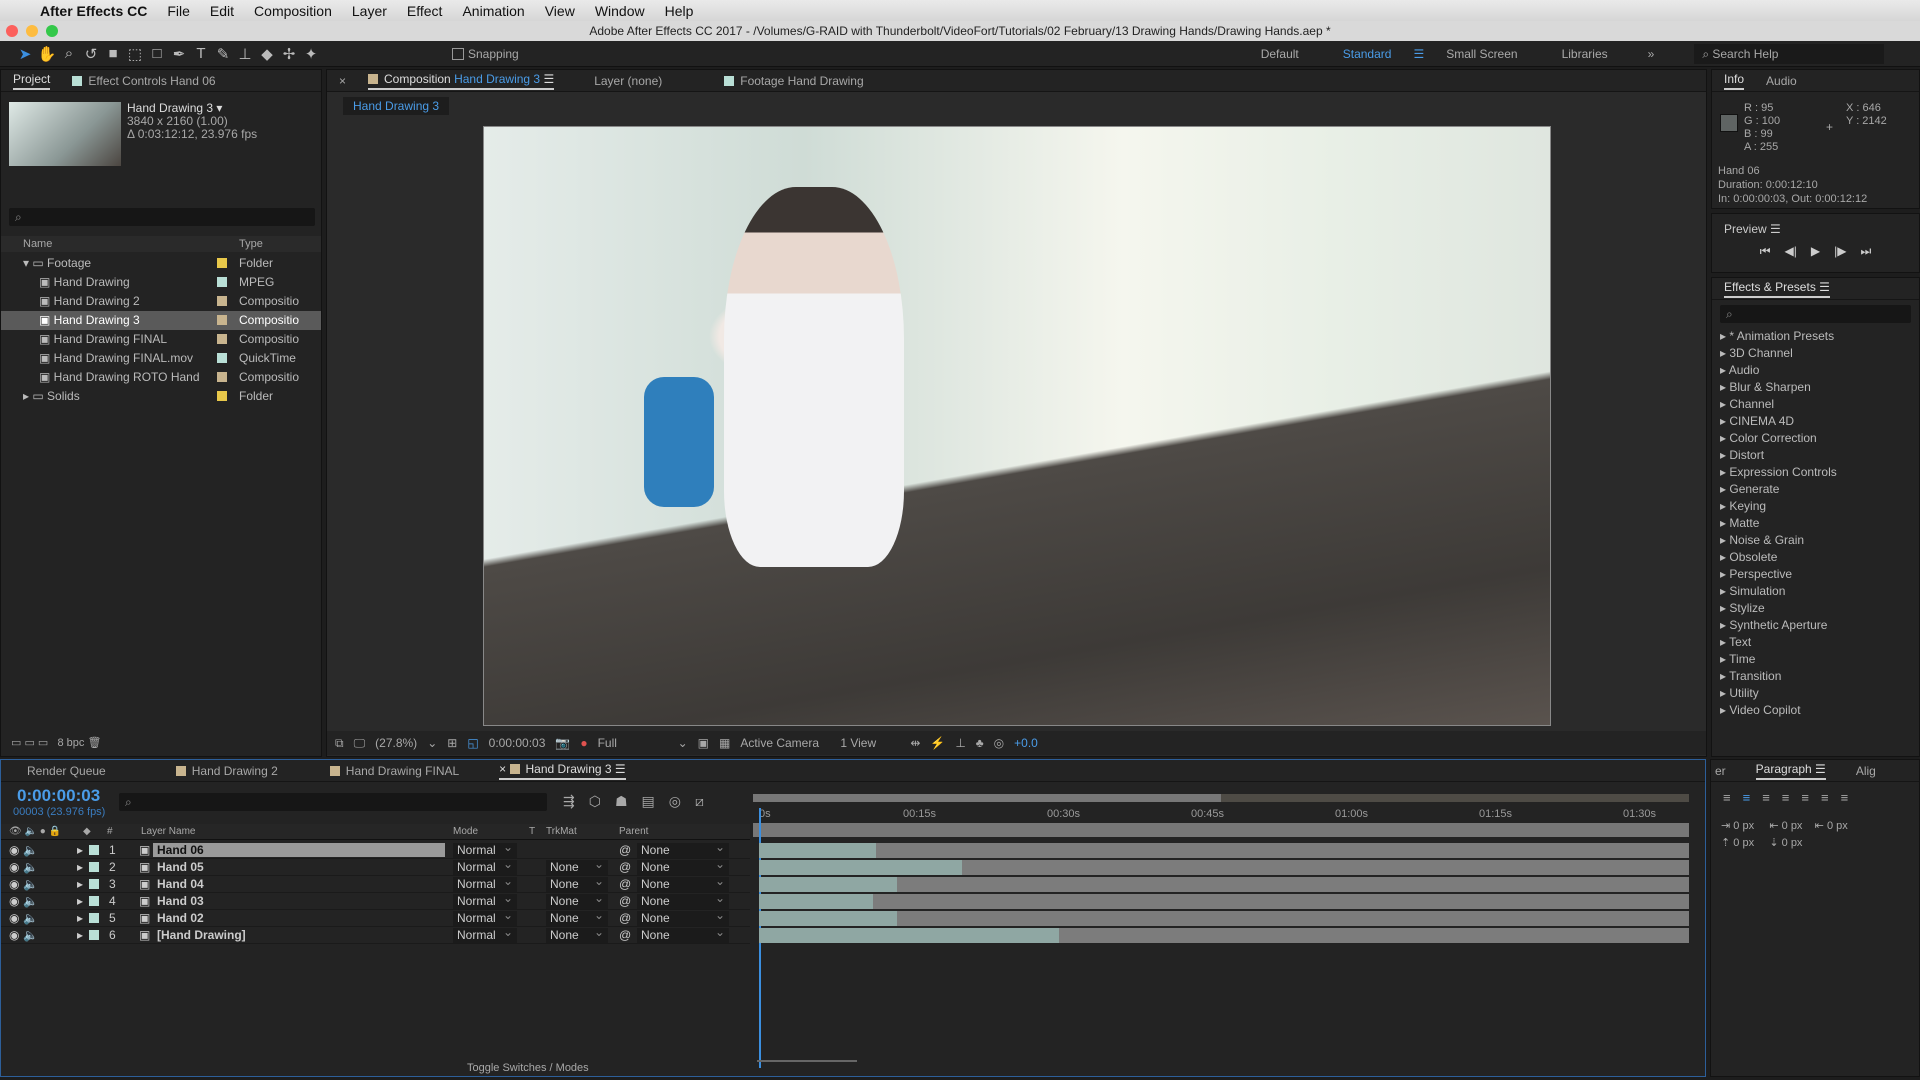 This screenshot has width=1920, height=1080. What do you see at coordinates (161, 282) in the screenshot?
I see `project-item: ▣ Hand Drawing MPEG` at bounding box center [161, 282].